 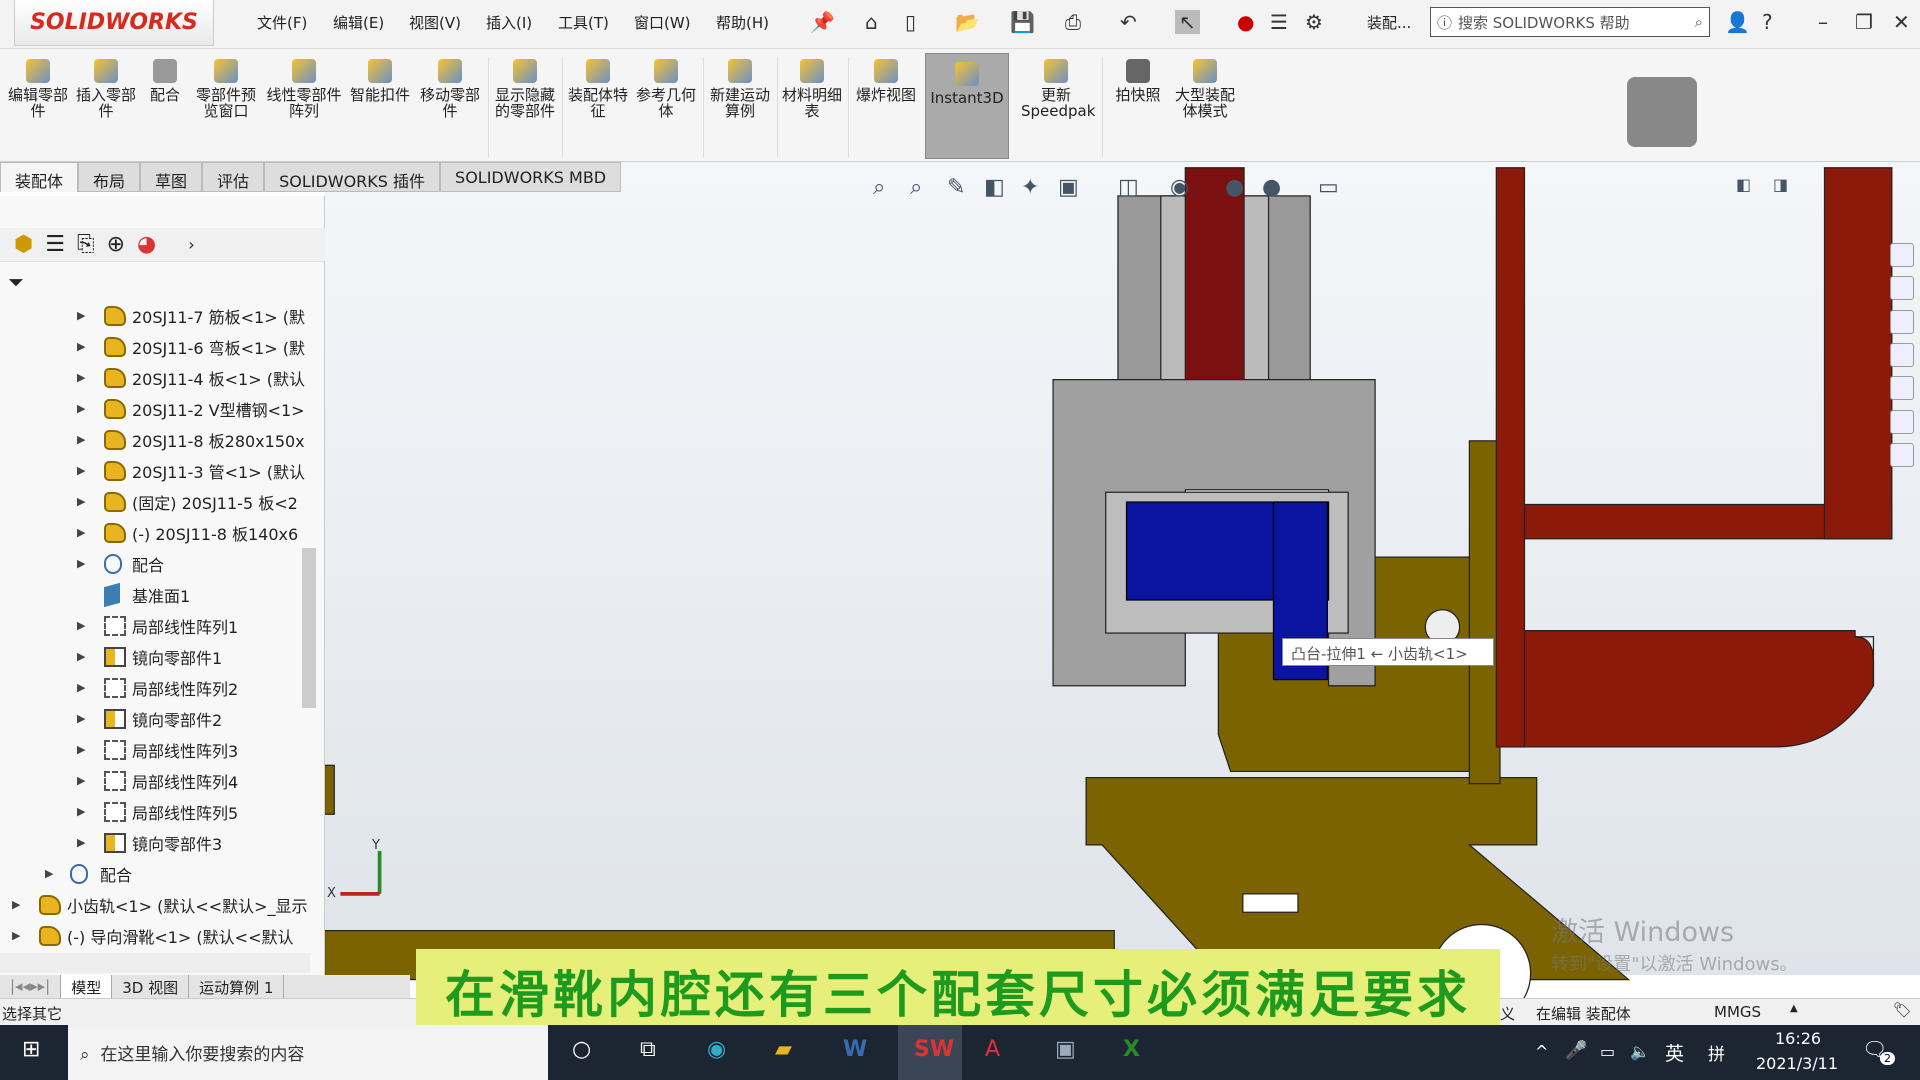 I want to click on tree-item: 基准面1, so click(x=155, y=594).